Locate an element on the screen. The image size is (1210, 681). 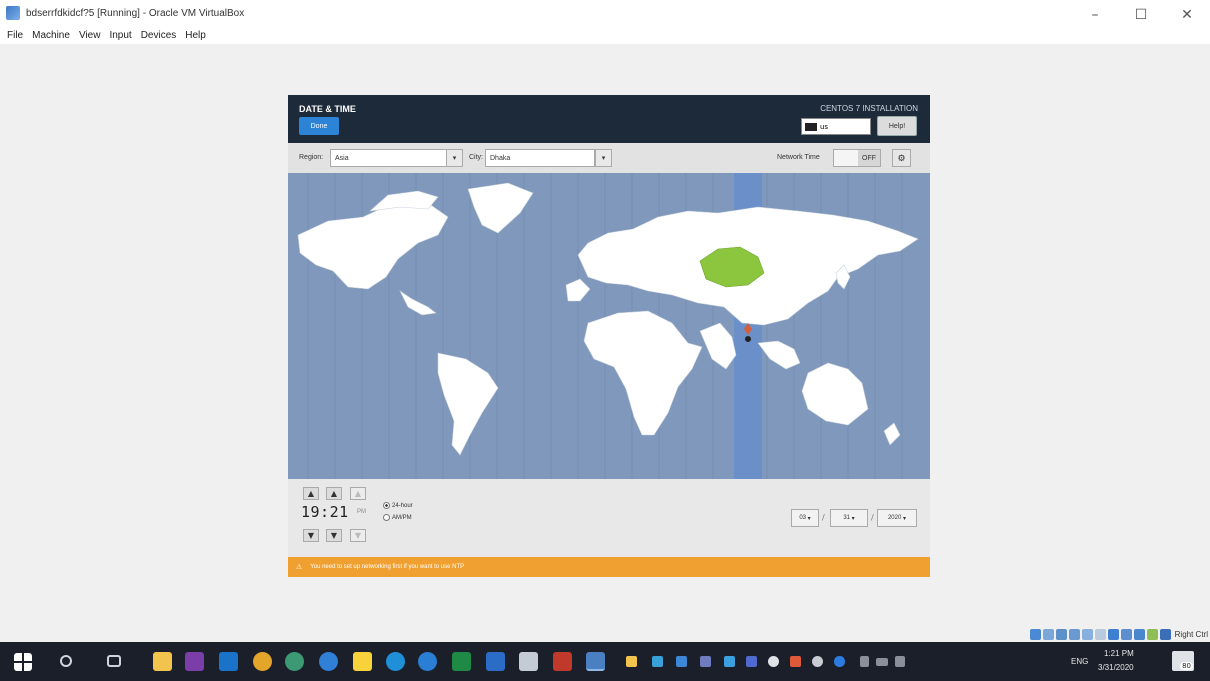
usb-icon is located at coordinates (1087, 634).